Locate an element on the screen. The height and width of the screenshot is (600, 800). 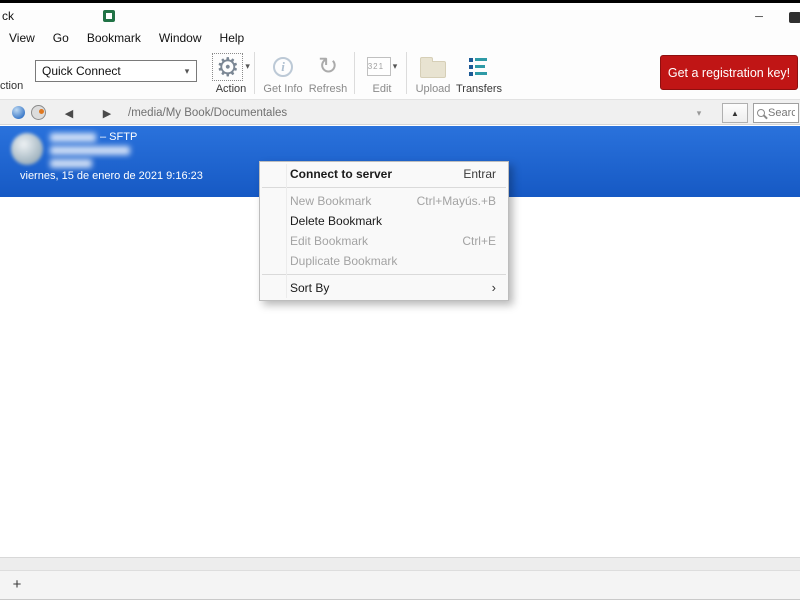
back-arrow-icon: ◀ is located at coordinates (69, 113).